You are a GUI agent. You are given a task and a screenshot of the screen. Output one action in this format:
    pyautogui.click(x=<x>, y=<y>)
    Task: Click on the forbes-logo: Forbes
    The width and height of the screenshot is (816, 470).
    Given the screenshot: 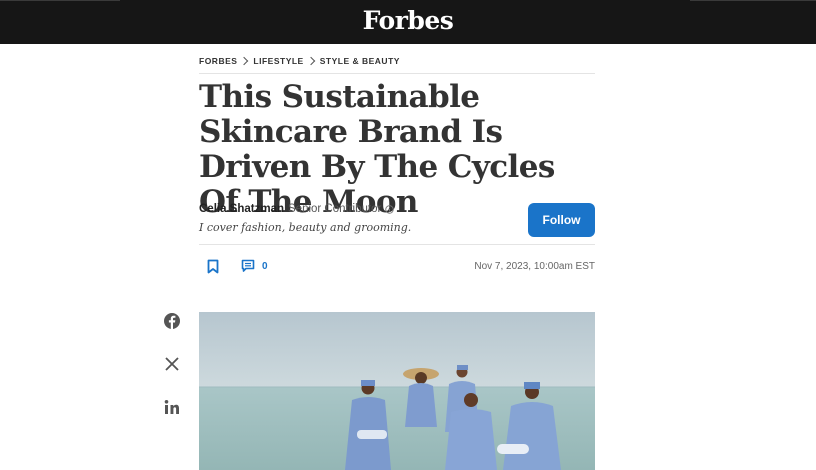 What is the action you would take?
    pyautogui.click(x=408, y=21)
    